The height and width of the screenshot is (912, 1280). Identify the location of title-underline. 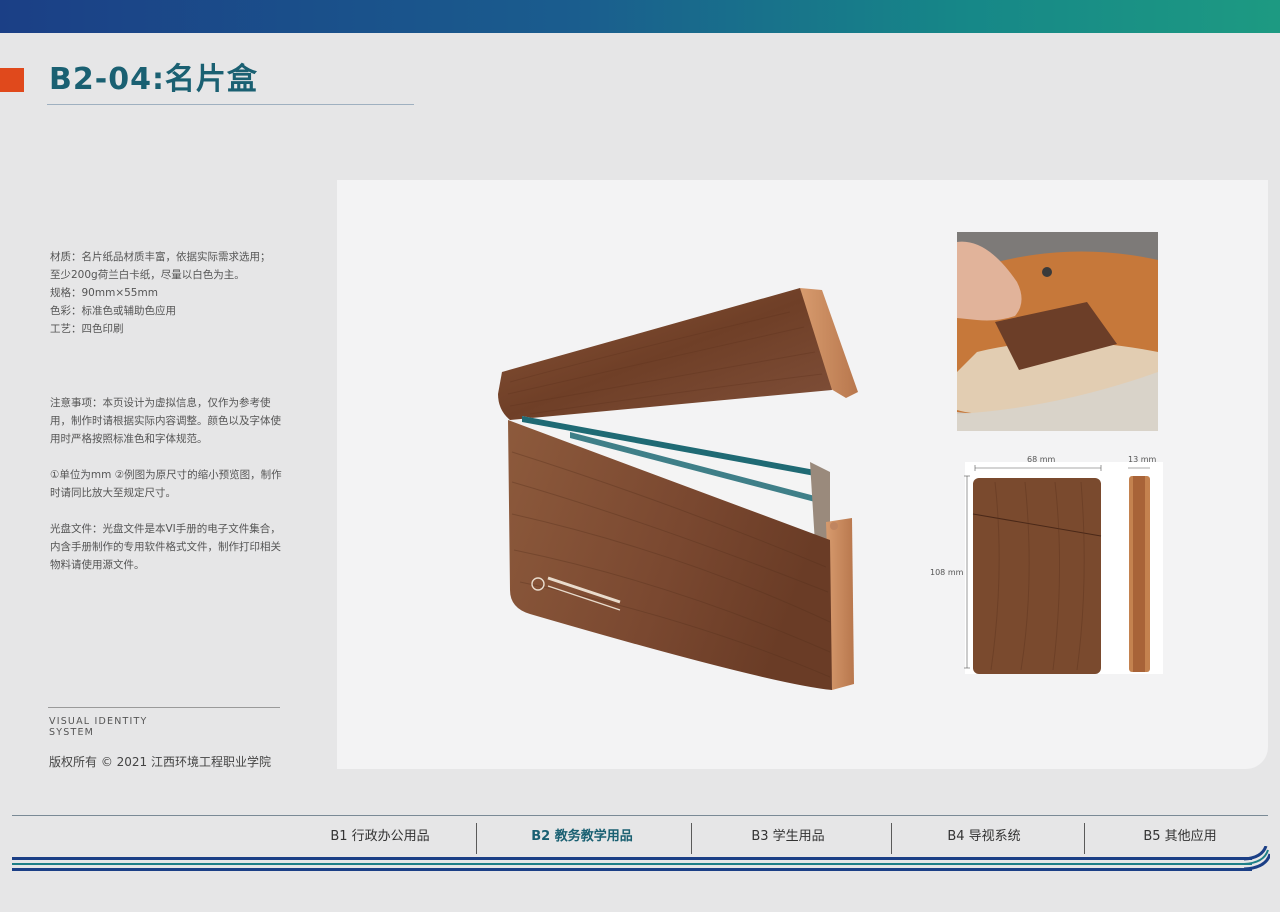
(230, 104).